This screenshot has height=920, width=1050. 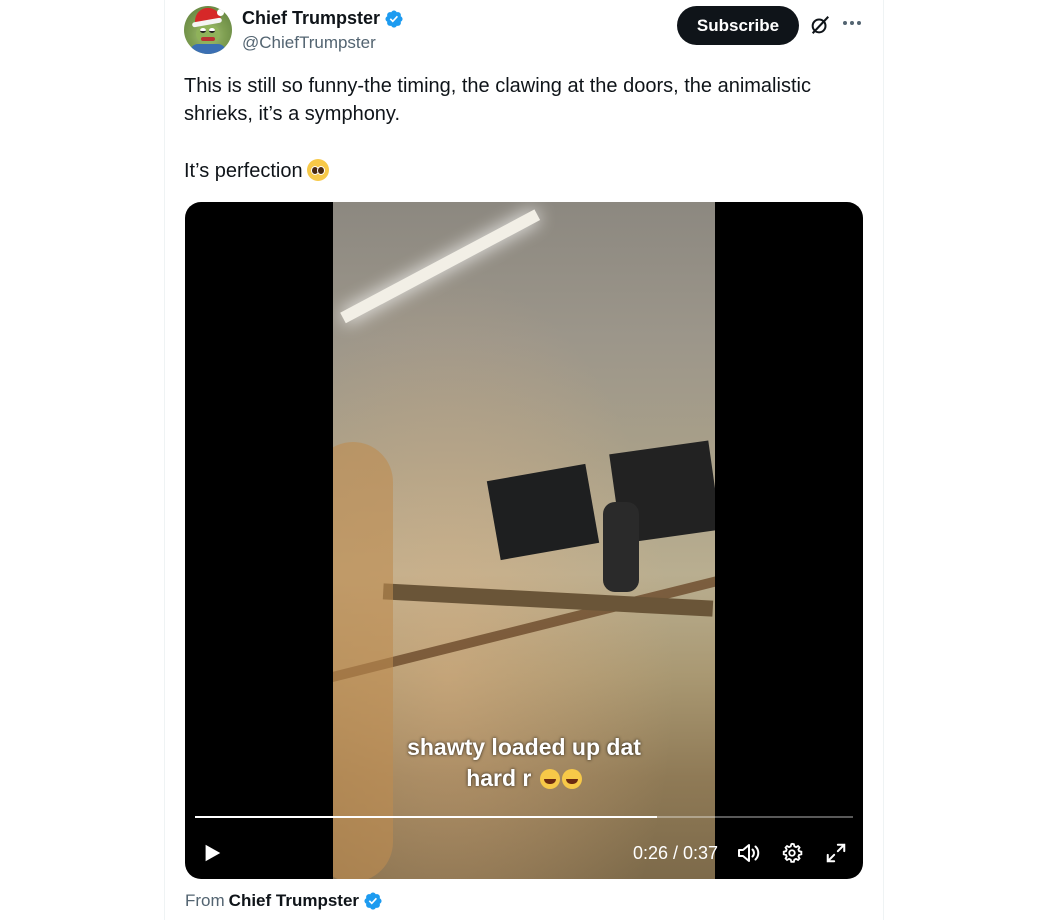 I want to click on grok-icon, so click(x=820, y=25).